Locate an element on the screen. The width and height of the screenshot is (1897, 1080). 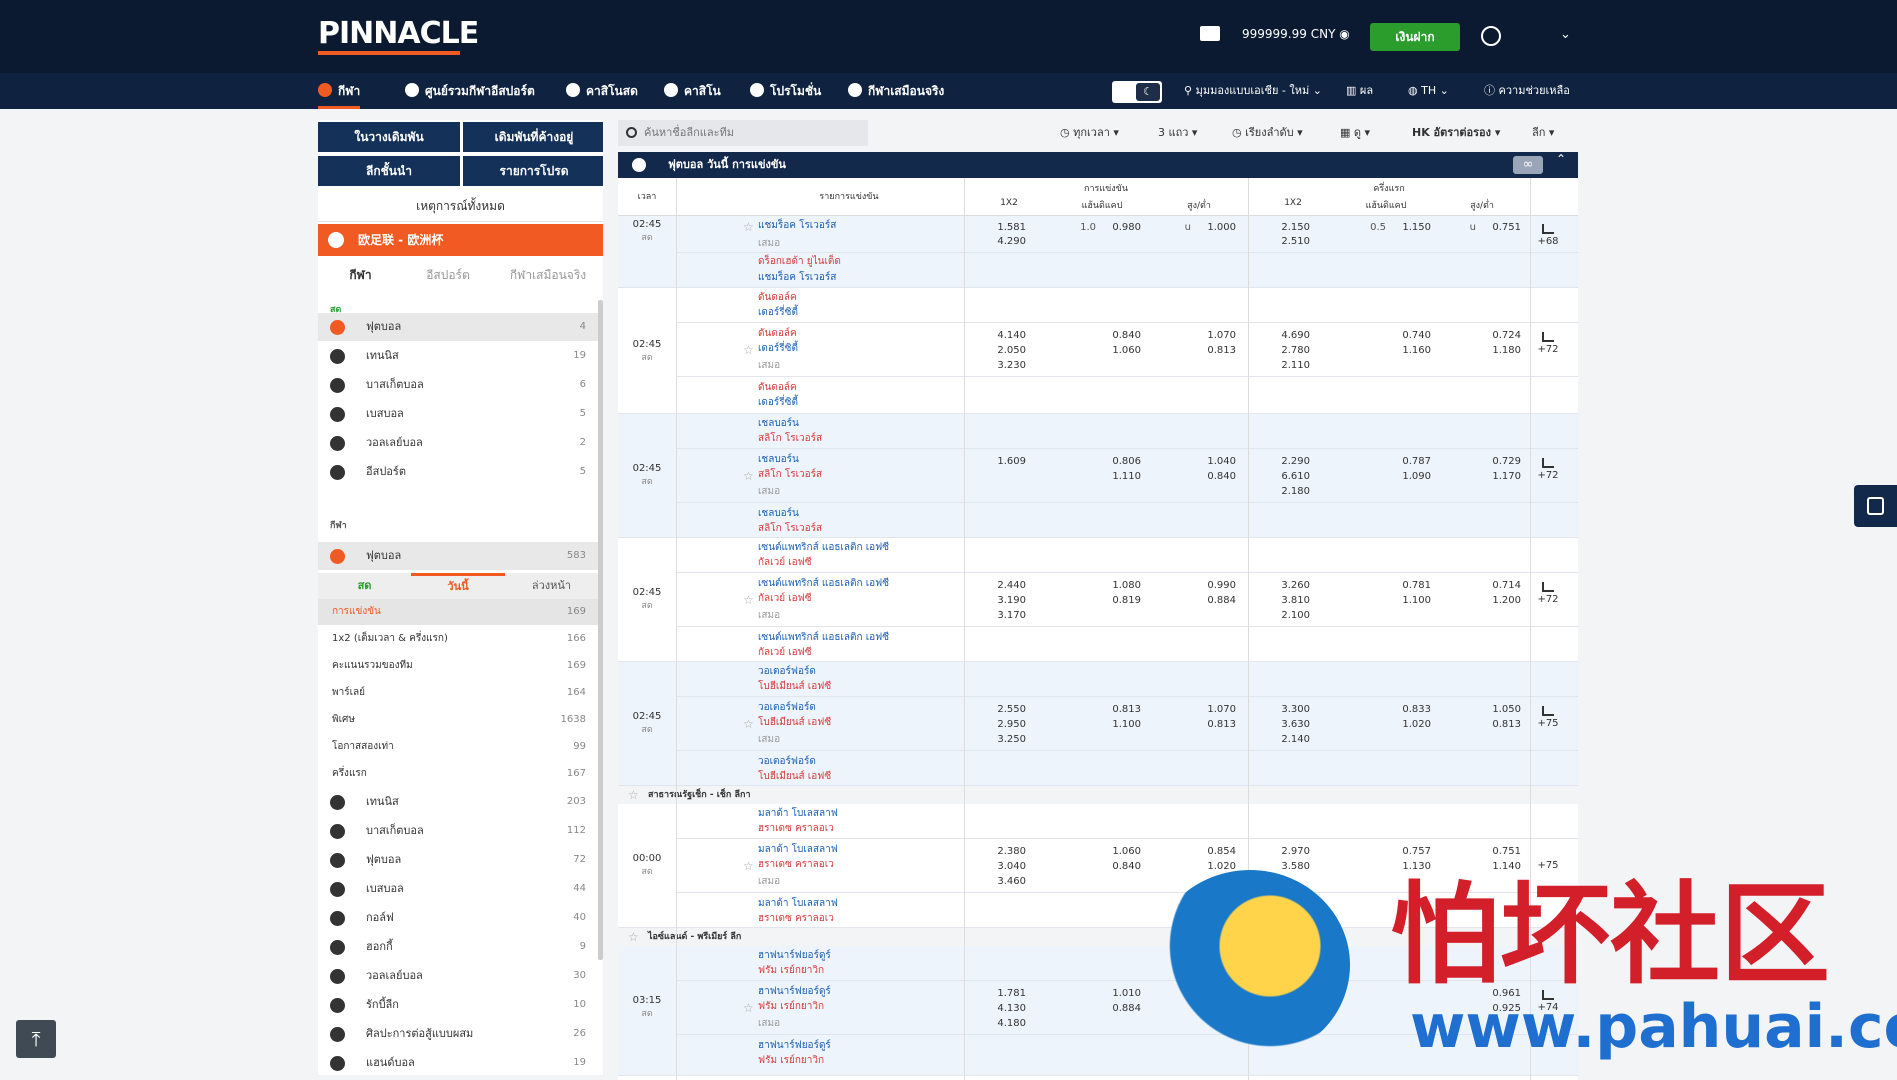
odds-cell: 1.100 is located at coordinates (1121, 724).